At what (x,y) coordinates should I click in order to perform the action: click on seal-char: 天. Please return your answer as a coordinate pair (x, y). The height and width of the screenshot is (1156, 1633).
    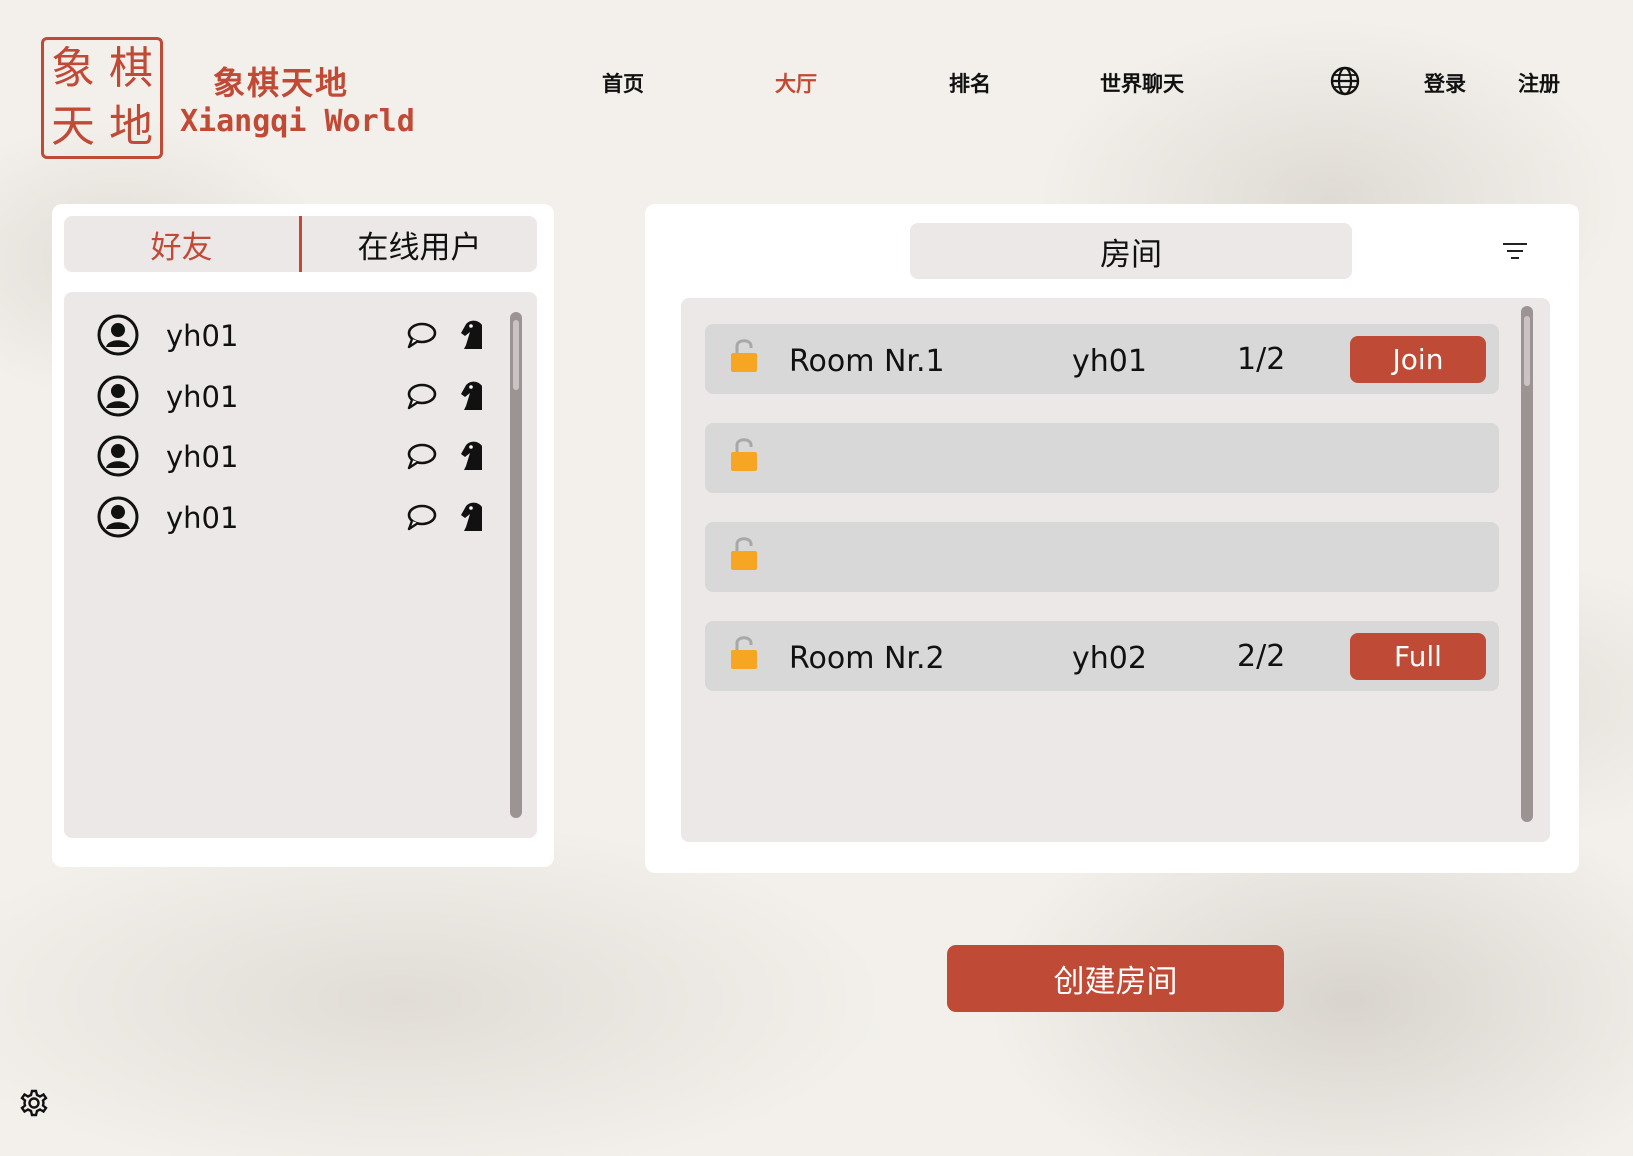
    Looking at the image, I should click on (73, 126).